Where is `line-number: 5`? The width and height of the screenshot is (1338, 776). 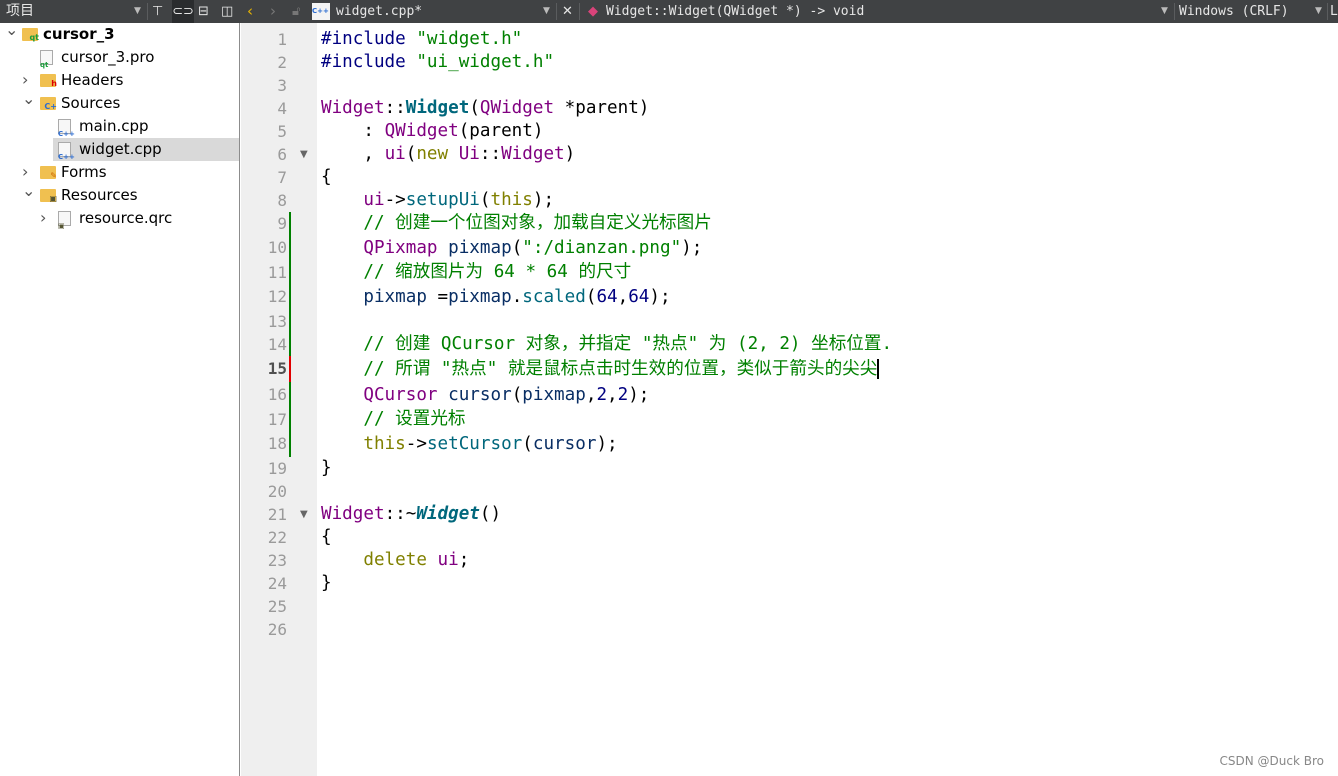
line-number: 5 is located at coordinates (282, 131).